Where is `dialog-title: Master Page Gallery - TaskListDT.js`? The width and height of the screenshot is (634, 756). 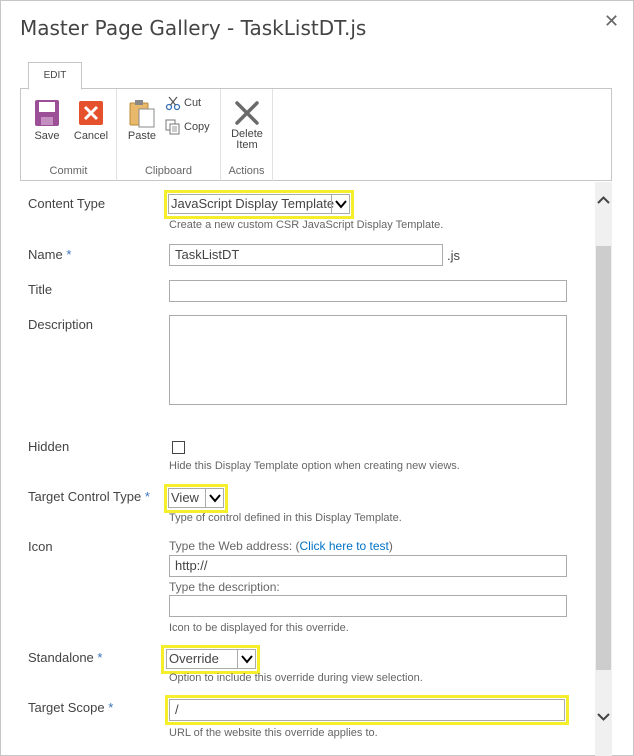
dialog-title: Master Page Gallery - TaskListDT.js is located at coordinates (193, 28).